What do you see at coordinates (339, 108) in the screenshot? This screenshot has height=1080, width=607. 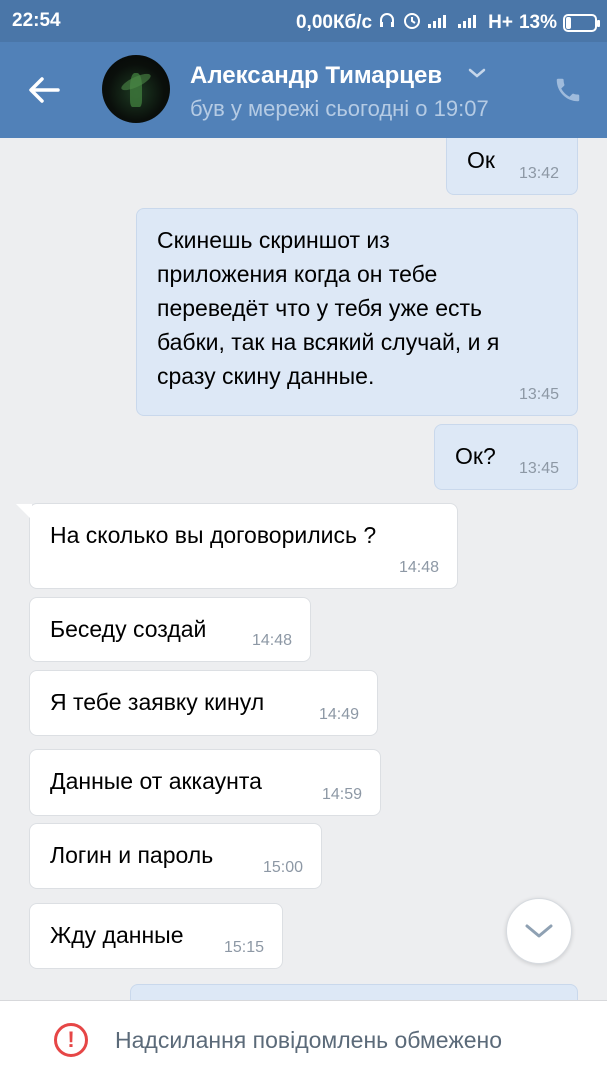 I see `contact-status: був у мережі сьогодні о 19:07` at bounding box center [339, 108].